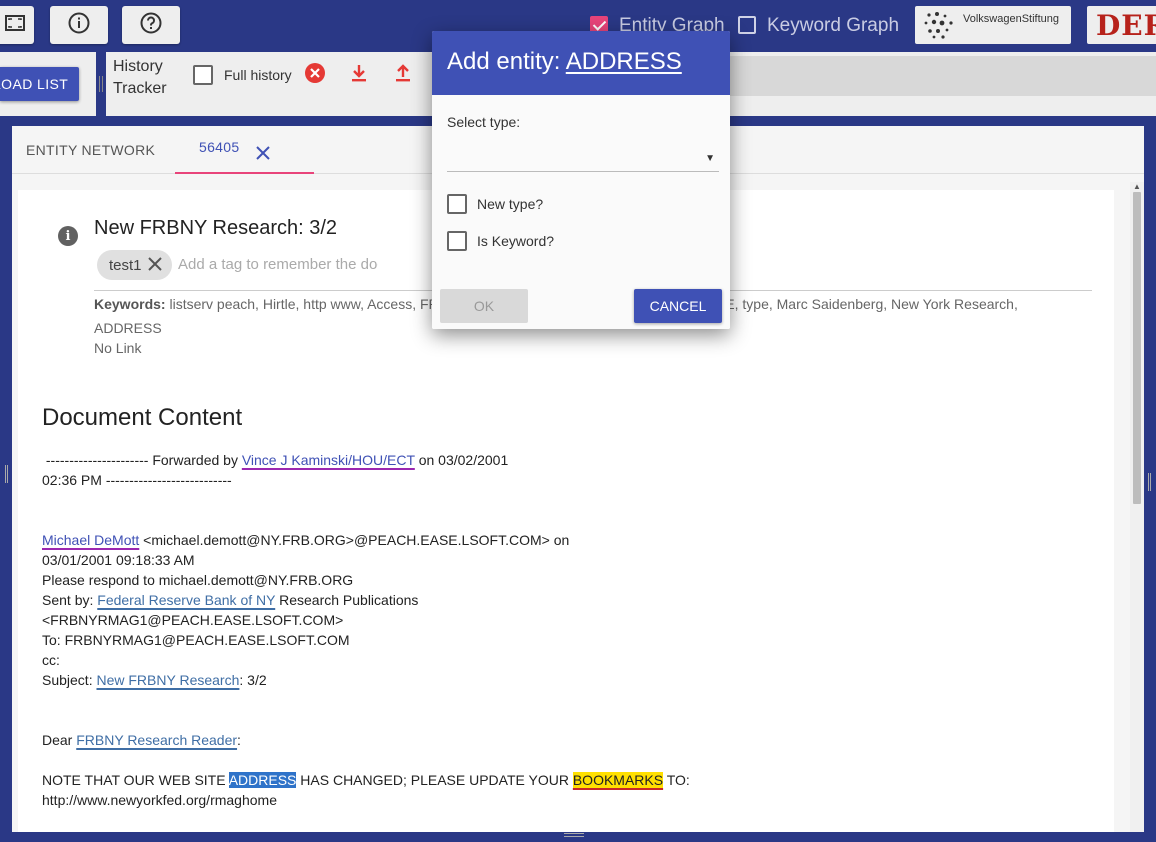 This screenshot has height=842, width=1156. I want to click on history-title-line1: History, so click(138, 66).